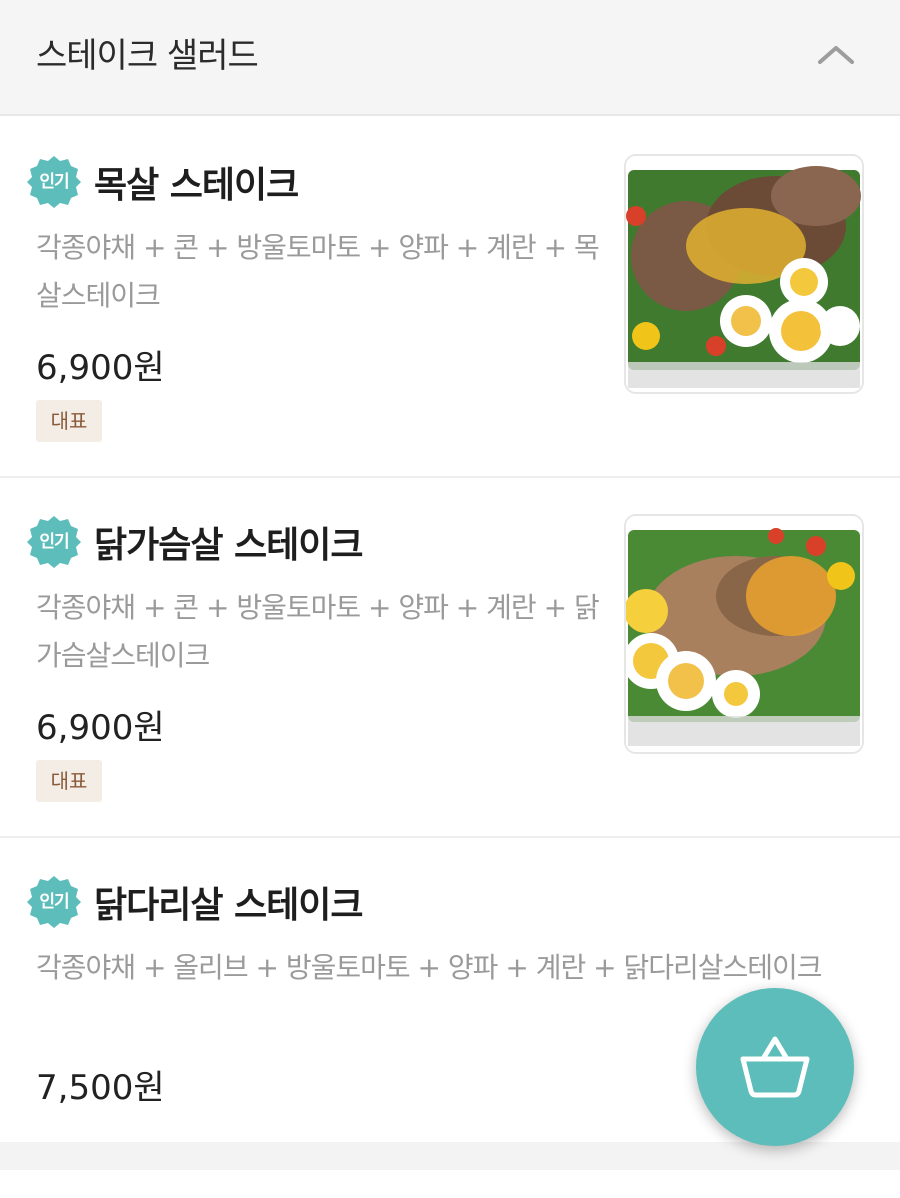 This screenshot has height=1198, width=900. I want to click on section-header: 스테이크 샐러드, so click(450, 58).